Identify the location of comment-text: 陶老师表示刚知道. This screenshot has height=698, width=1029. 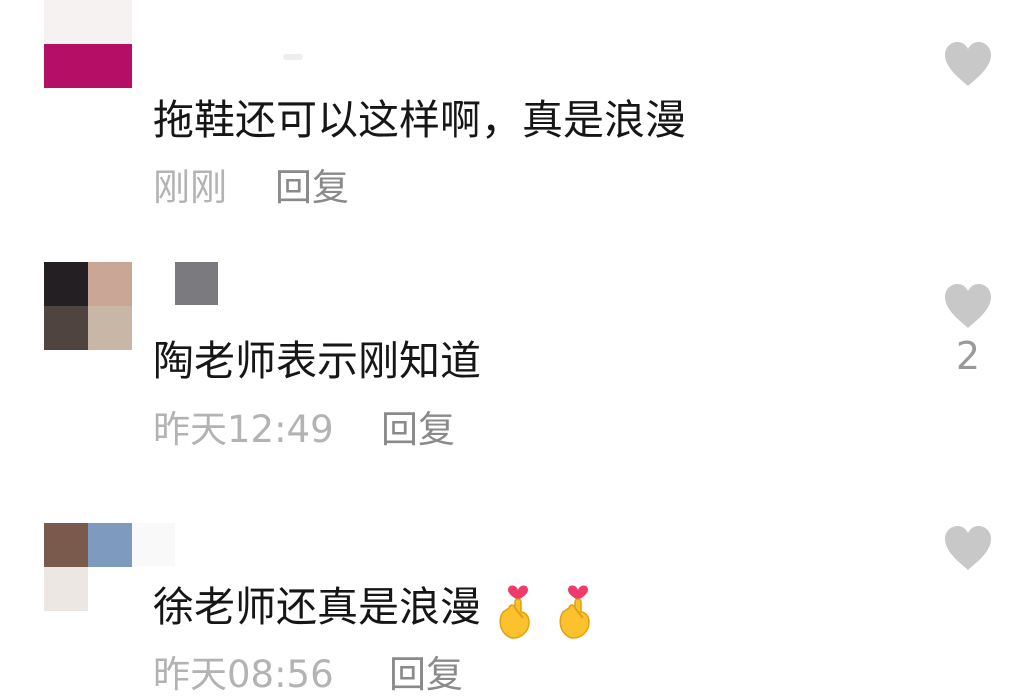
(317, 361).